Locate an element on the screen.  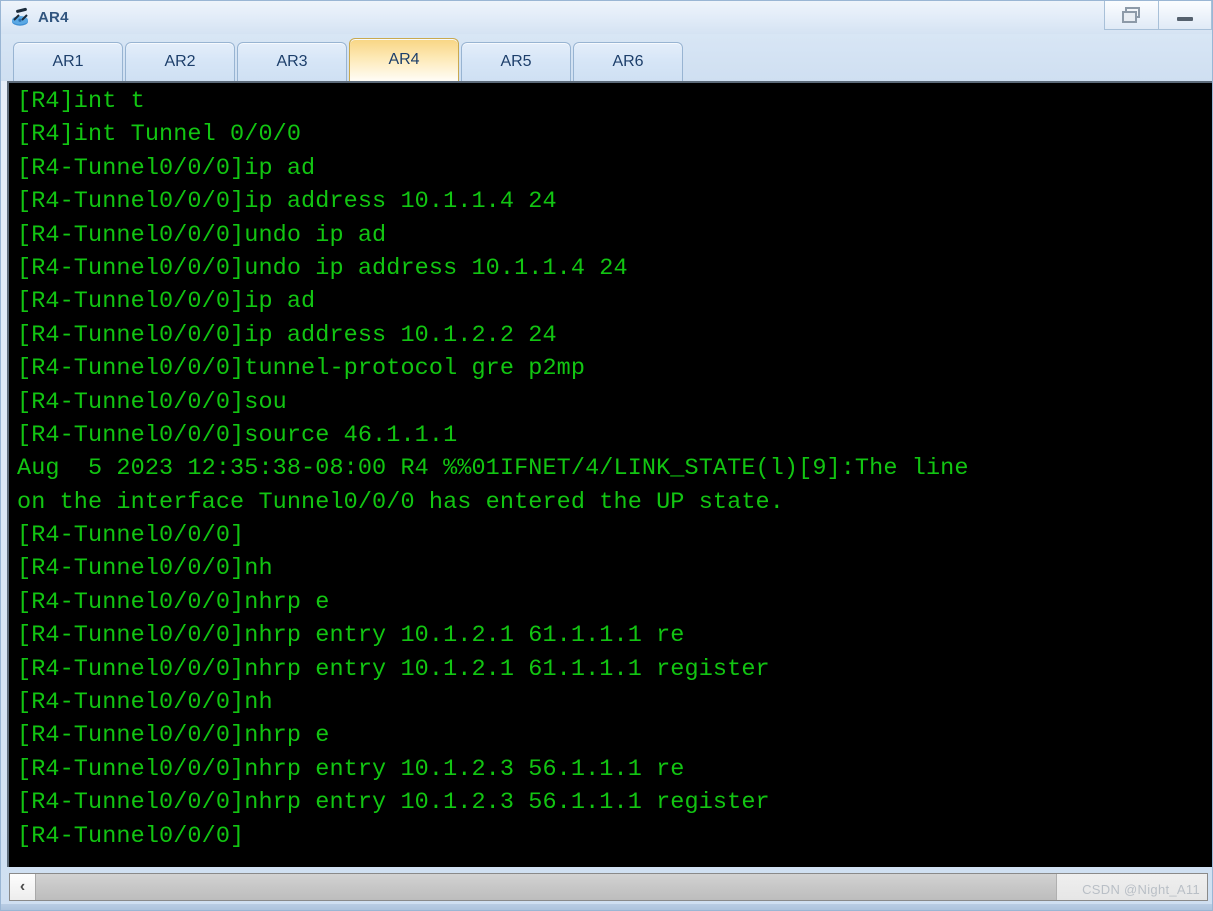
tab-label: AR2 is located at coordinates (180, 61).